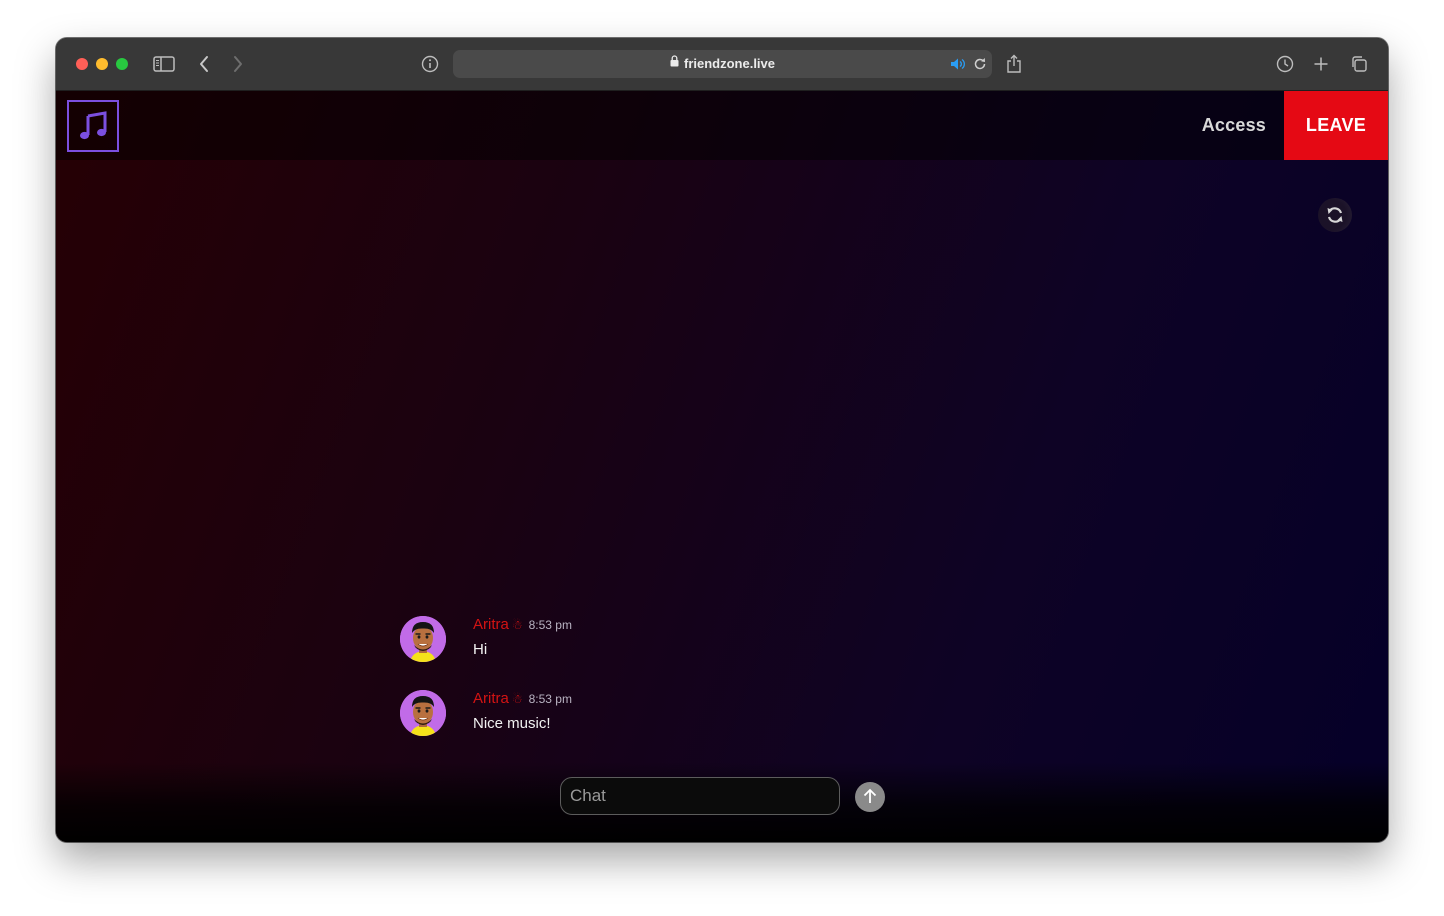 Image resolution: width=1444 pixels, height=916 pixels. I want to click on close-window-button, so click(82, 64).